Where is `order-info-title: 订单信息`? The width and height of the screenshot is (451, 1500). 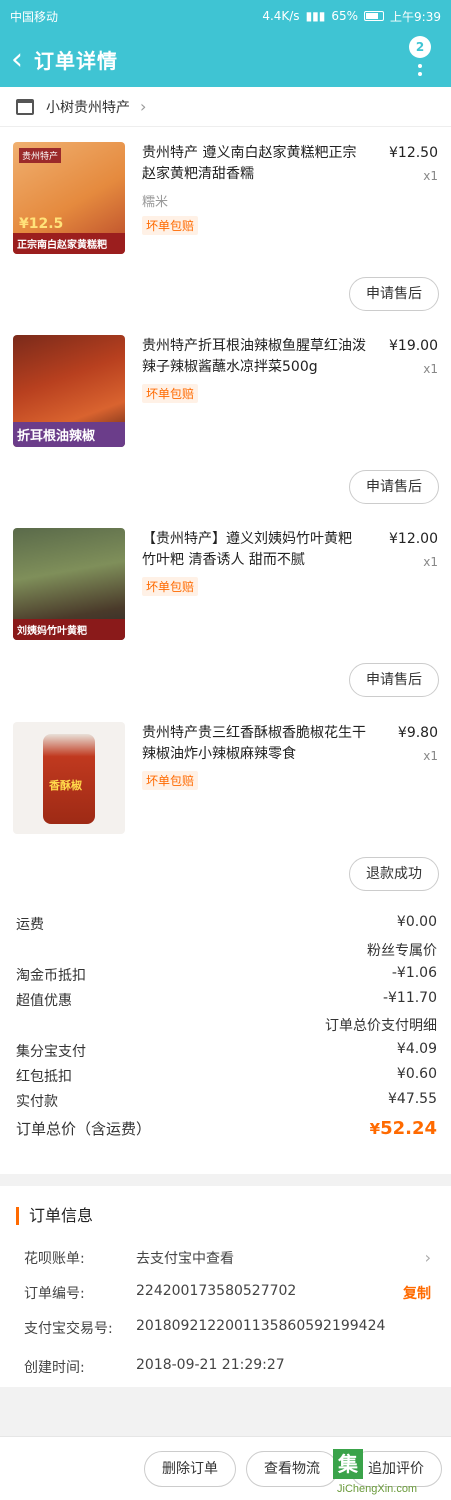 order-info-title: 订单信息 is located at coordinates (54, 1216).